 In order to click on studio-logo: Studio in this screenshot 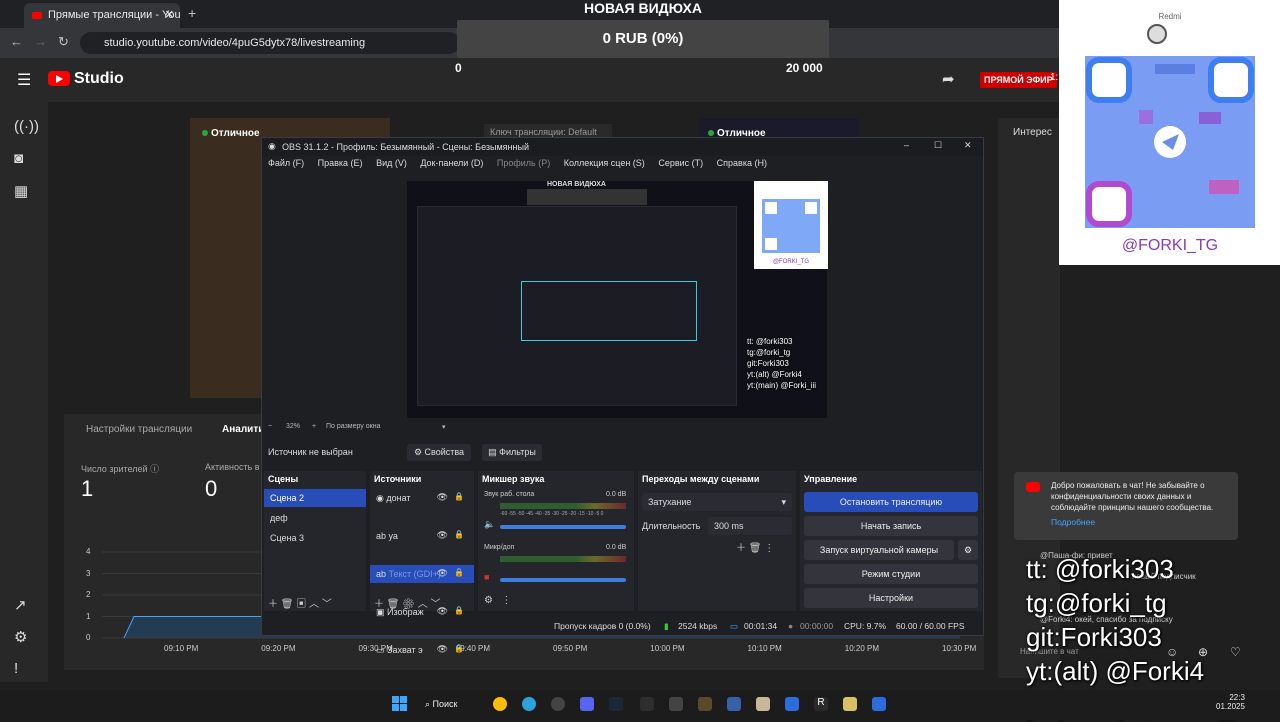, I will do `click(86, 79)`.